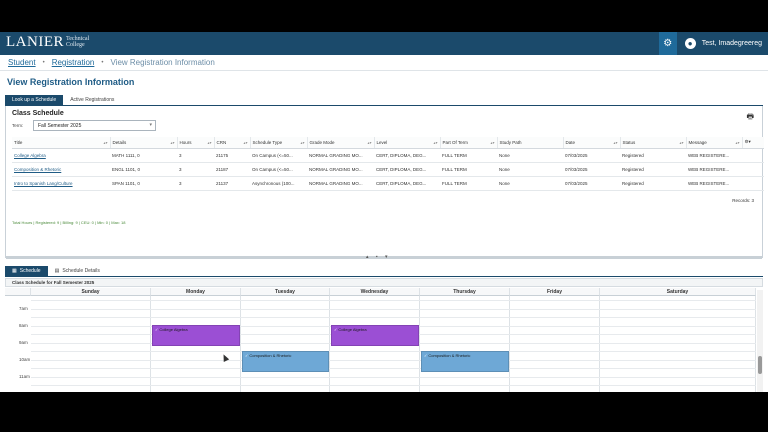 The width and height of the screenshot is (768, 432). What do you see at coordinates (530, 143) in the screenshot?
I see `col-study-path: Study Path` at bounding box center [530, 143].